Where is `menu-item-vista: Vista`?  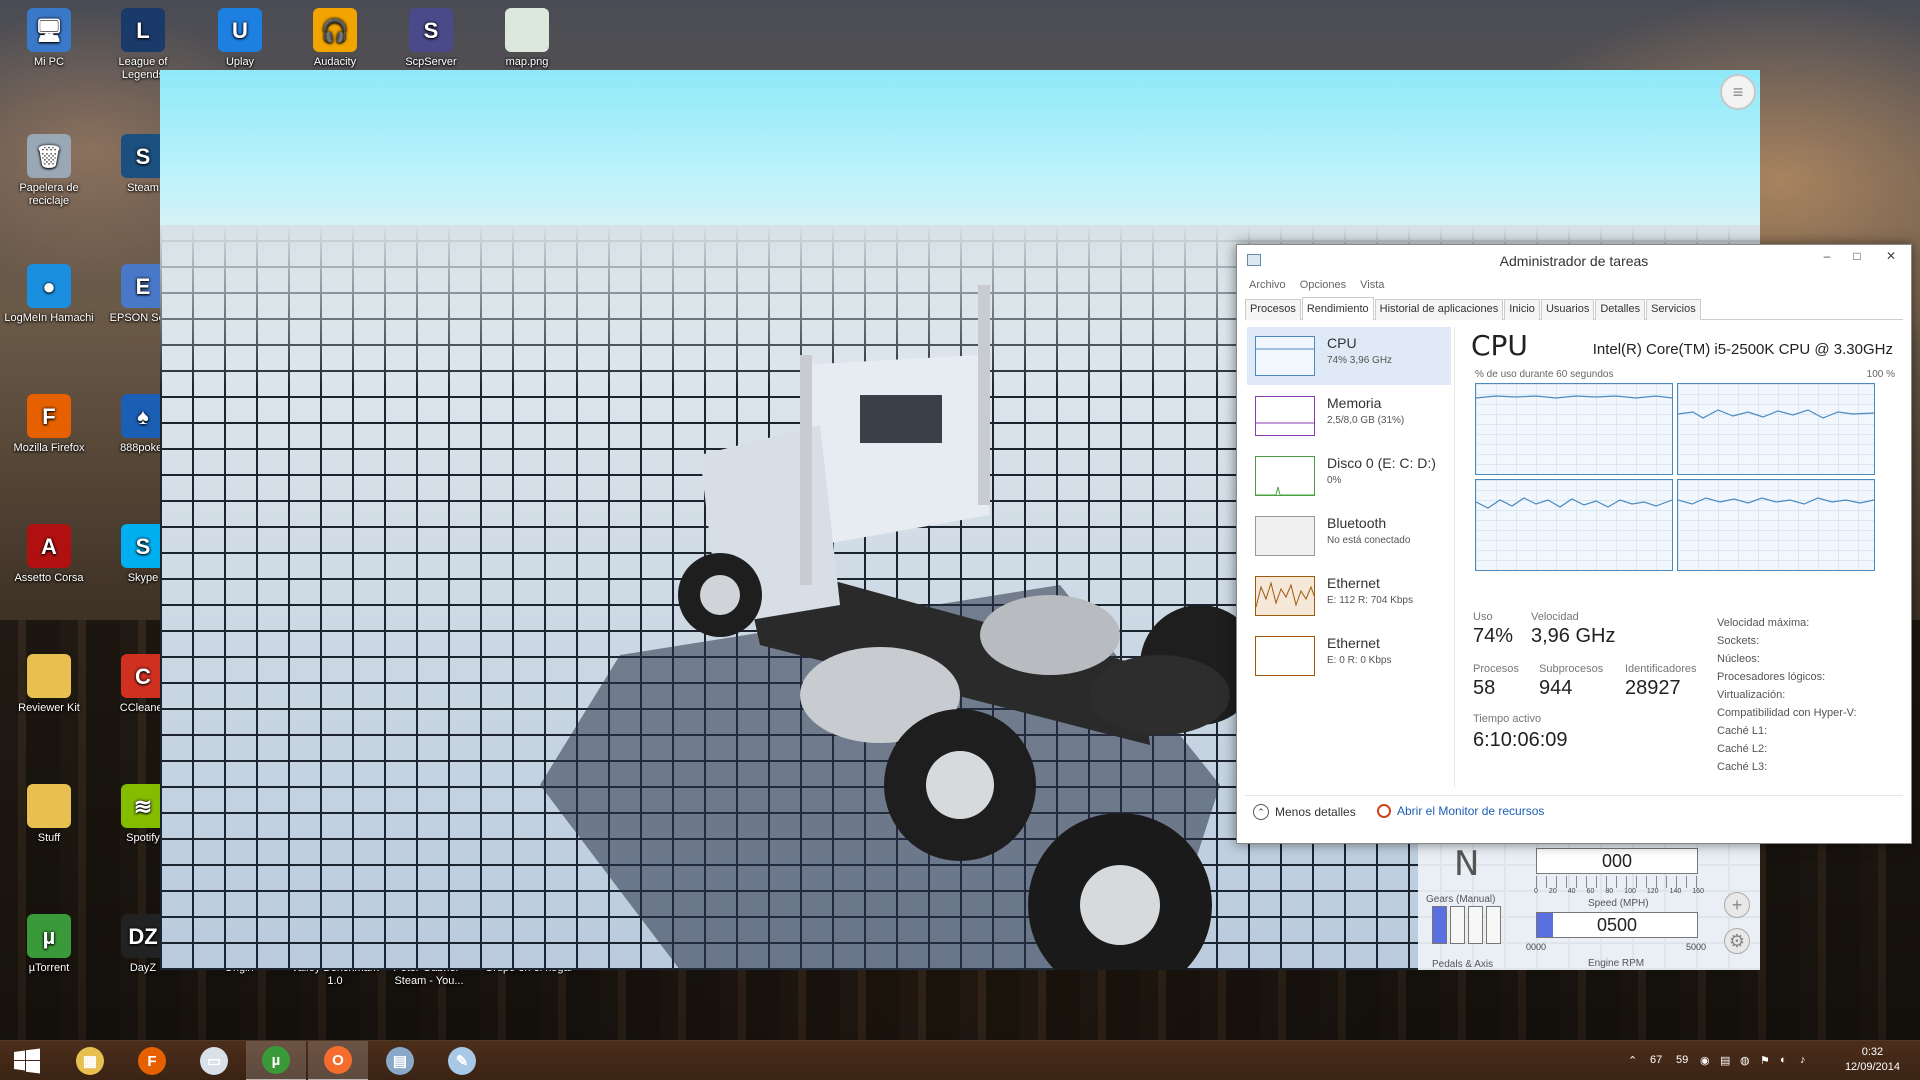
menu-item-vista: Vista is located at coordinates (1372, 285).